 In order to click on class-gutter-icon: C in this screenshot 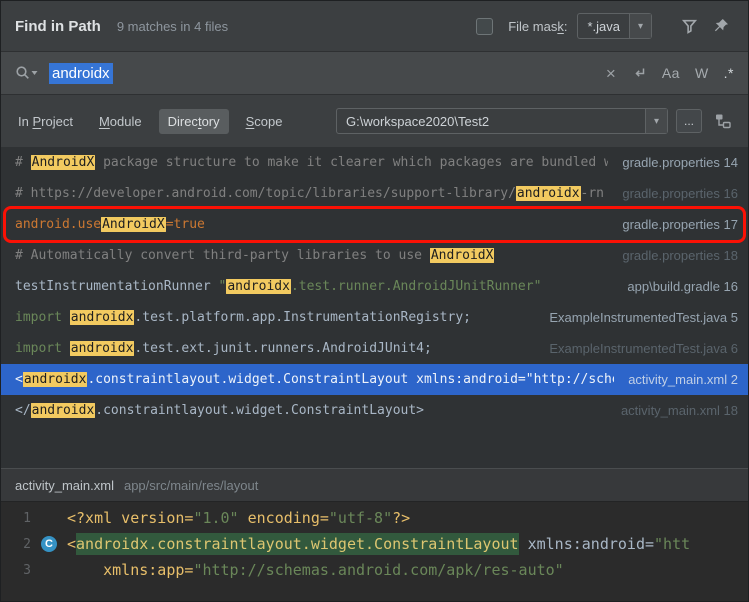, I will do `click(49, 544)`.